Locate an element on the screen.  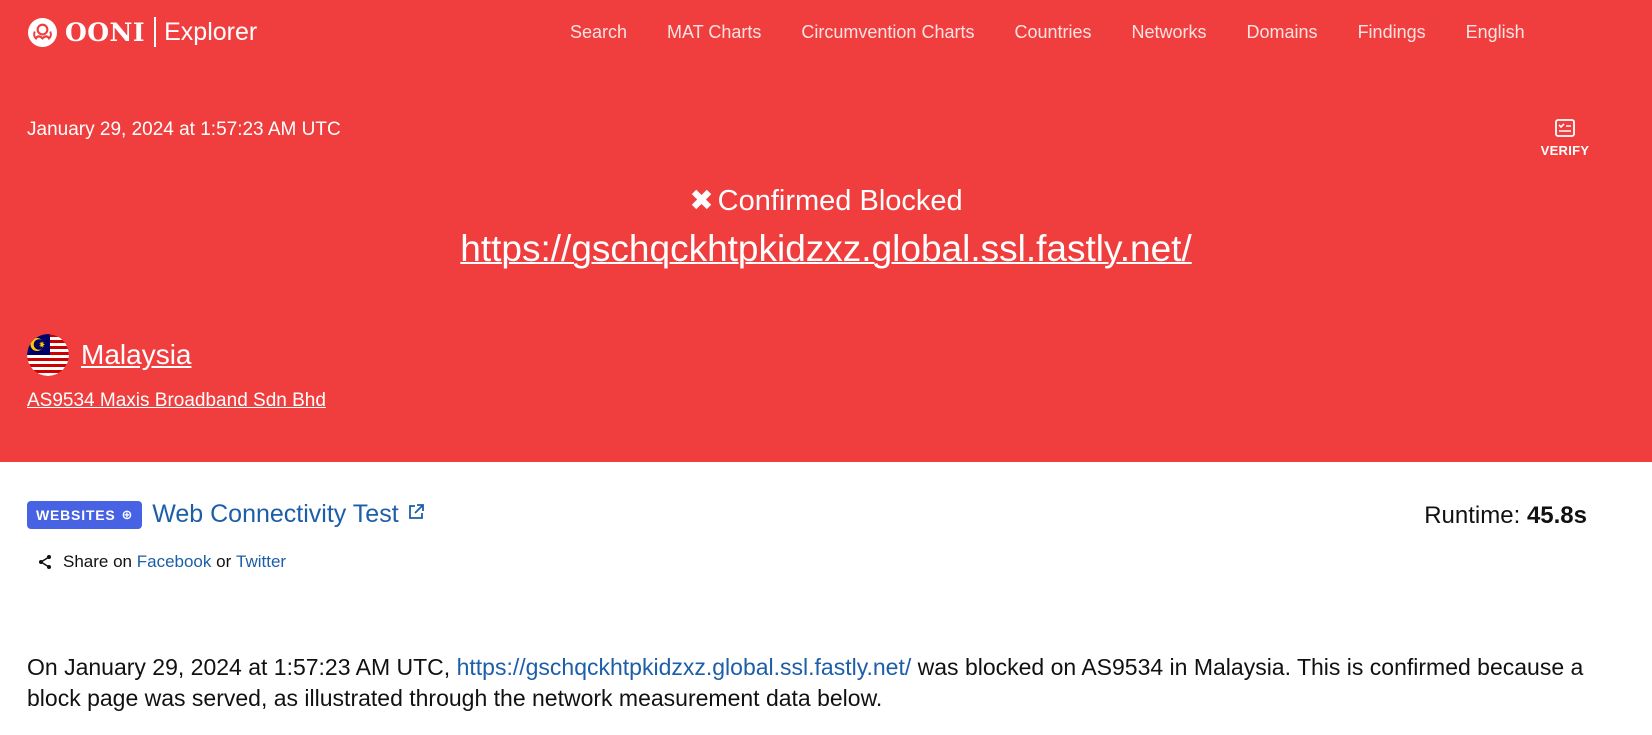
external-link-icon is located at coordinates (416, 514).